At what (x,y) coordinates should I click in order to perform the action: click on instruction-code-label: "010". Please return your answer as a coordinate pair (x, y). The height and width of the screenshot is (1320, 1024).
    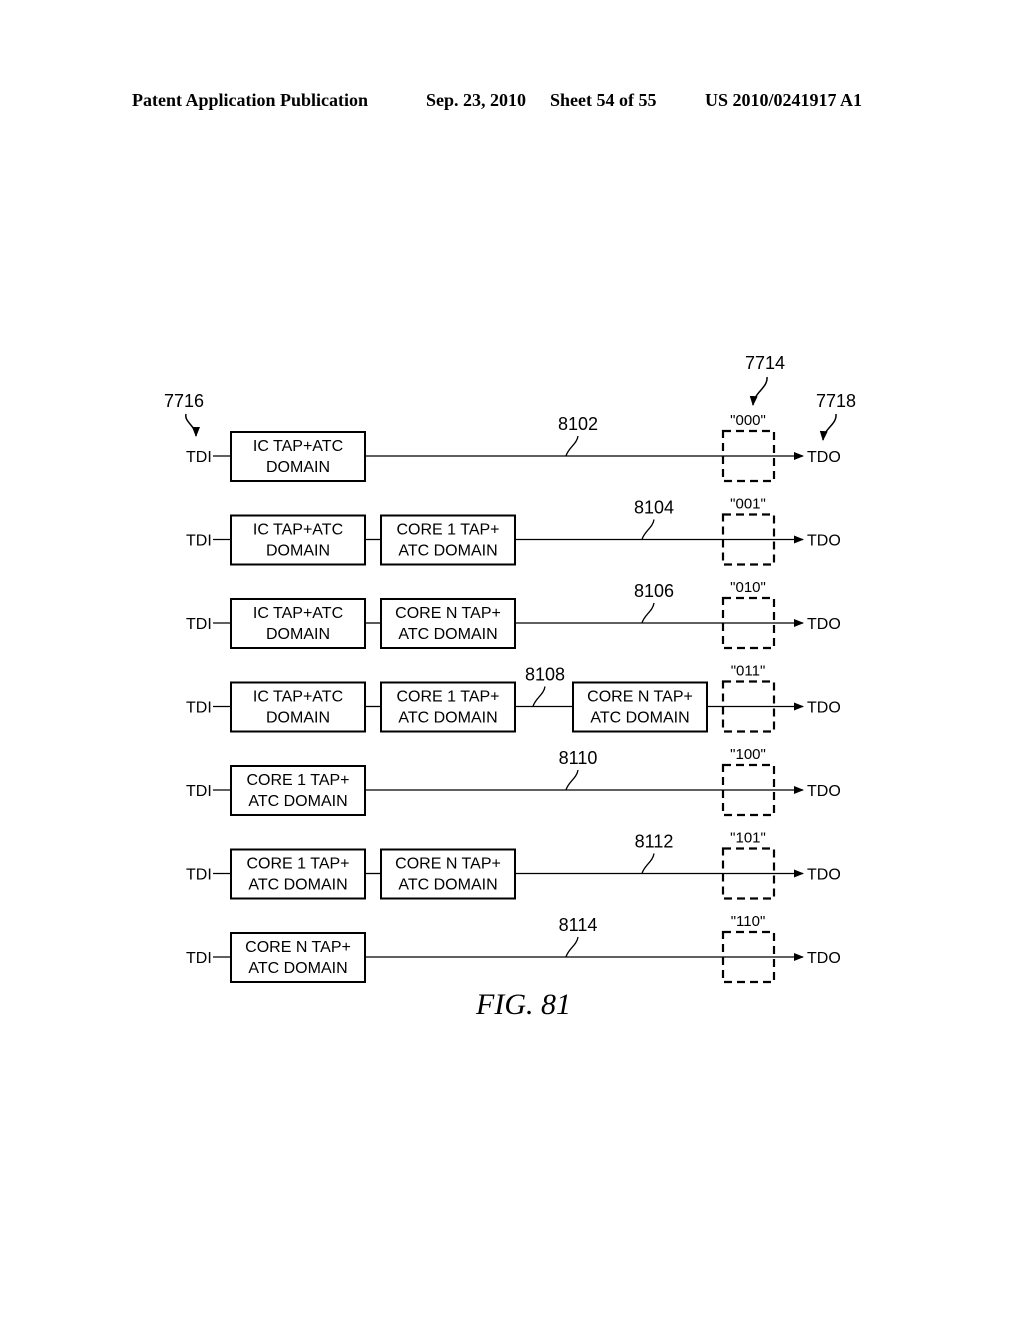
    Looking at the image, I should click on (748, 587).